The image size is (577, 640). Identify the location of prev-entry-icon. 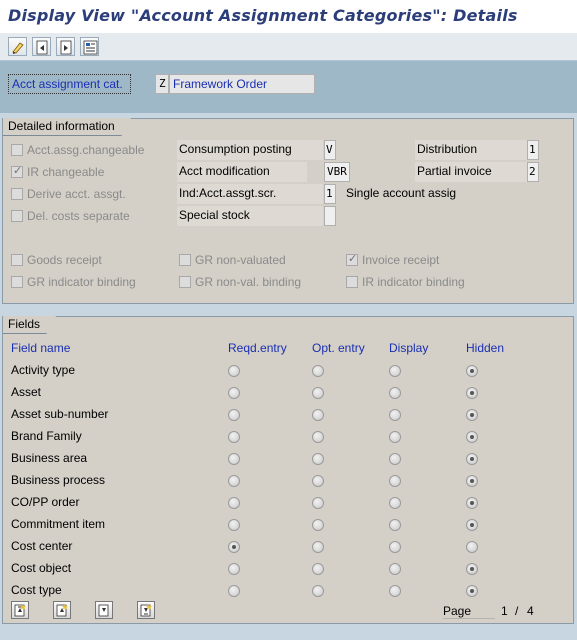
(41, 46).